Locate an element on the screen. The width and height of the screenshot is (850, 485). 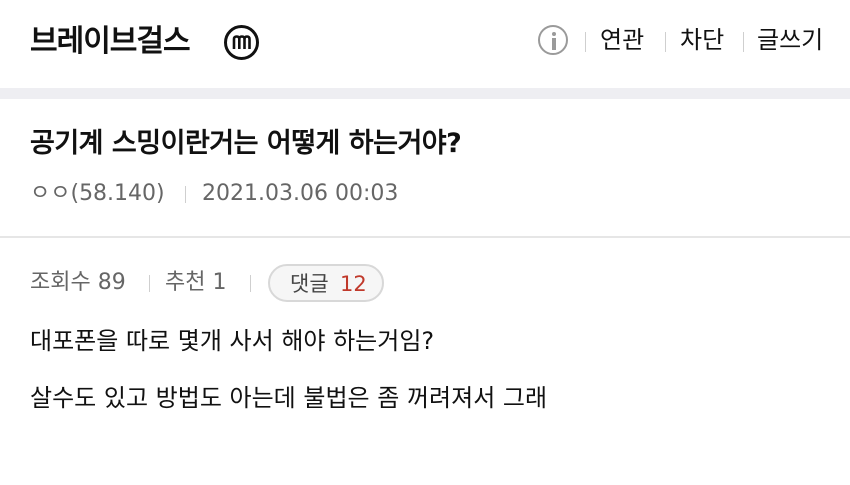
content-divider is located at coordinates (425, 237).